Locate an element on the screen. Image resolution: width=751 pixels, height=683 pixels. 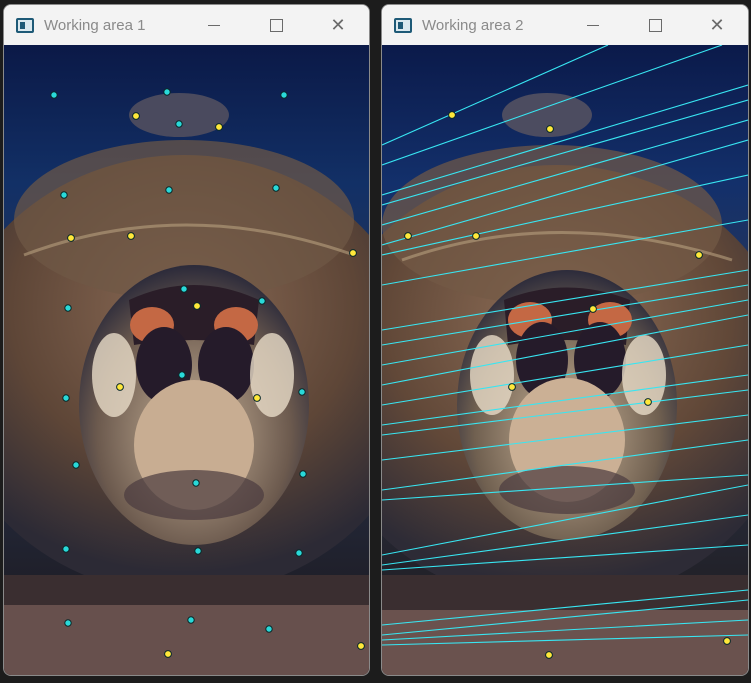
window-title: Working area 2 is located at coordinates (473, 25).